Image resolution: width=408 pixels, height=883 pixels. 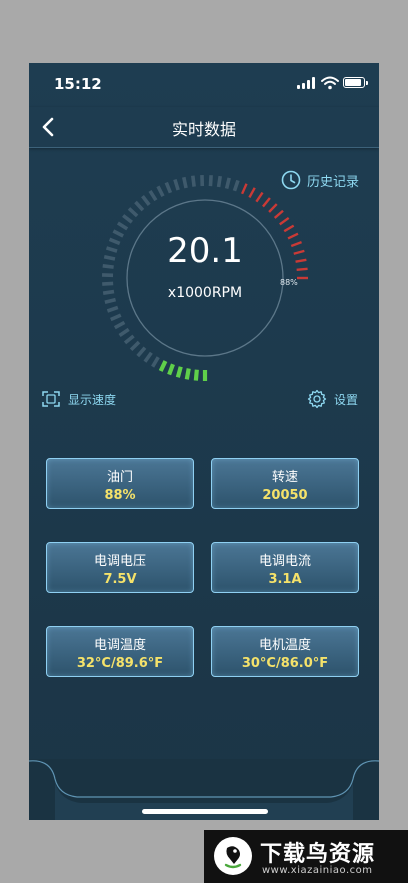 What do you see at coordinates (205, 811) in the screenshot?
I see `home-indicator` at bounding box center [205, 811].